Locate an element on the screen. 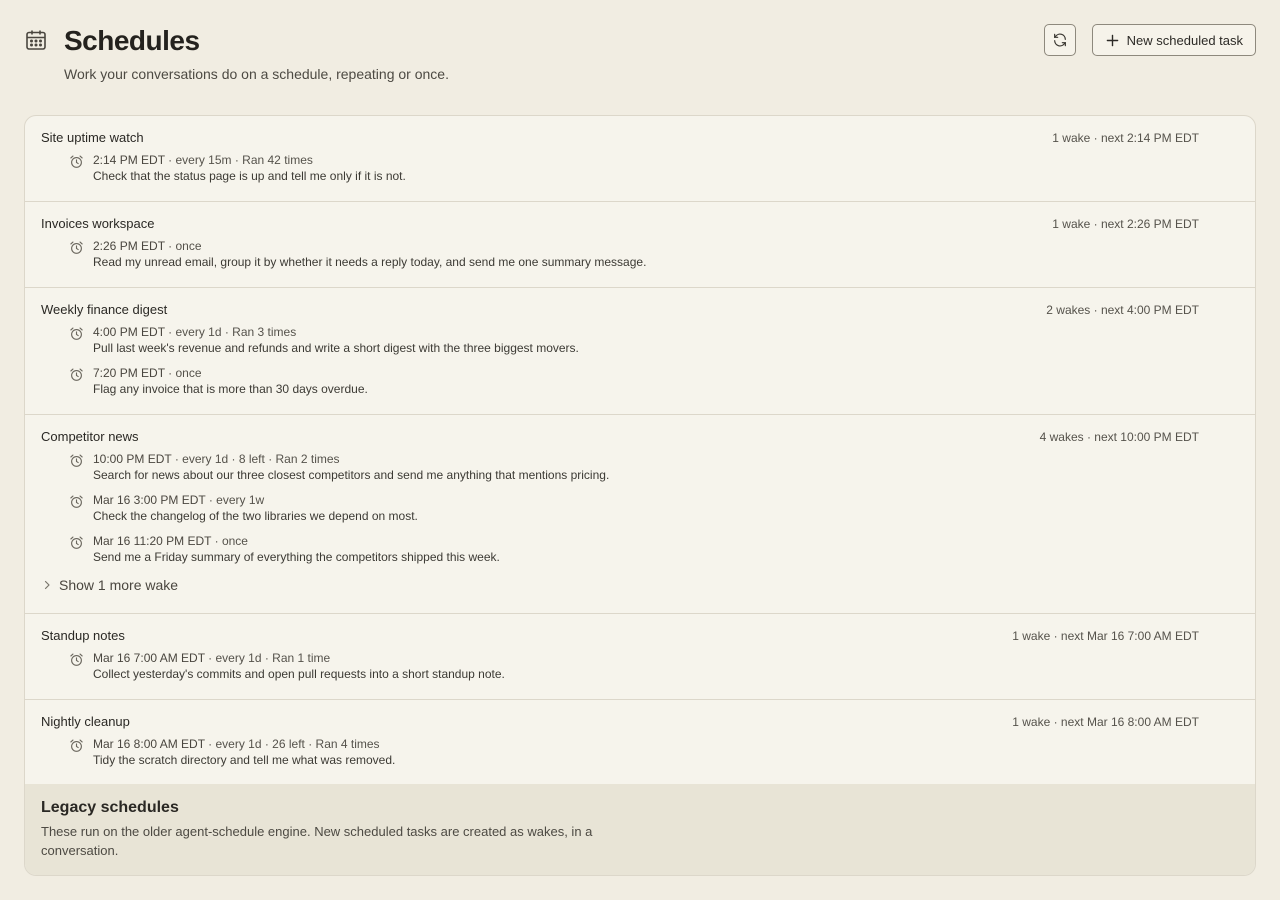  wake-time: Mar 16 8:00 AM EDT is located at coordinates (149, 744).